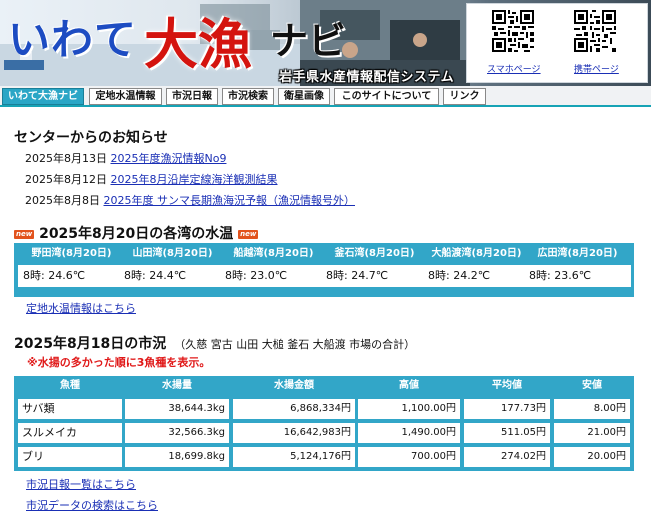  I want to click on notice-date: 2025年8月12日, so click(66, 179).